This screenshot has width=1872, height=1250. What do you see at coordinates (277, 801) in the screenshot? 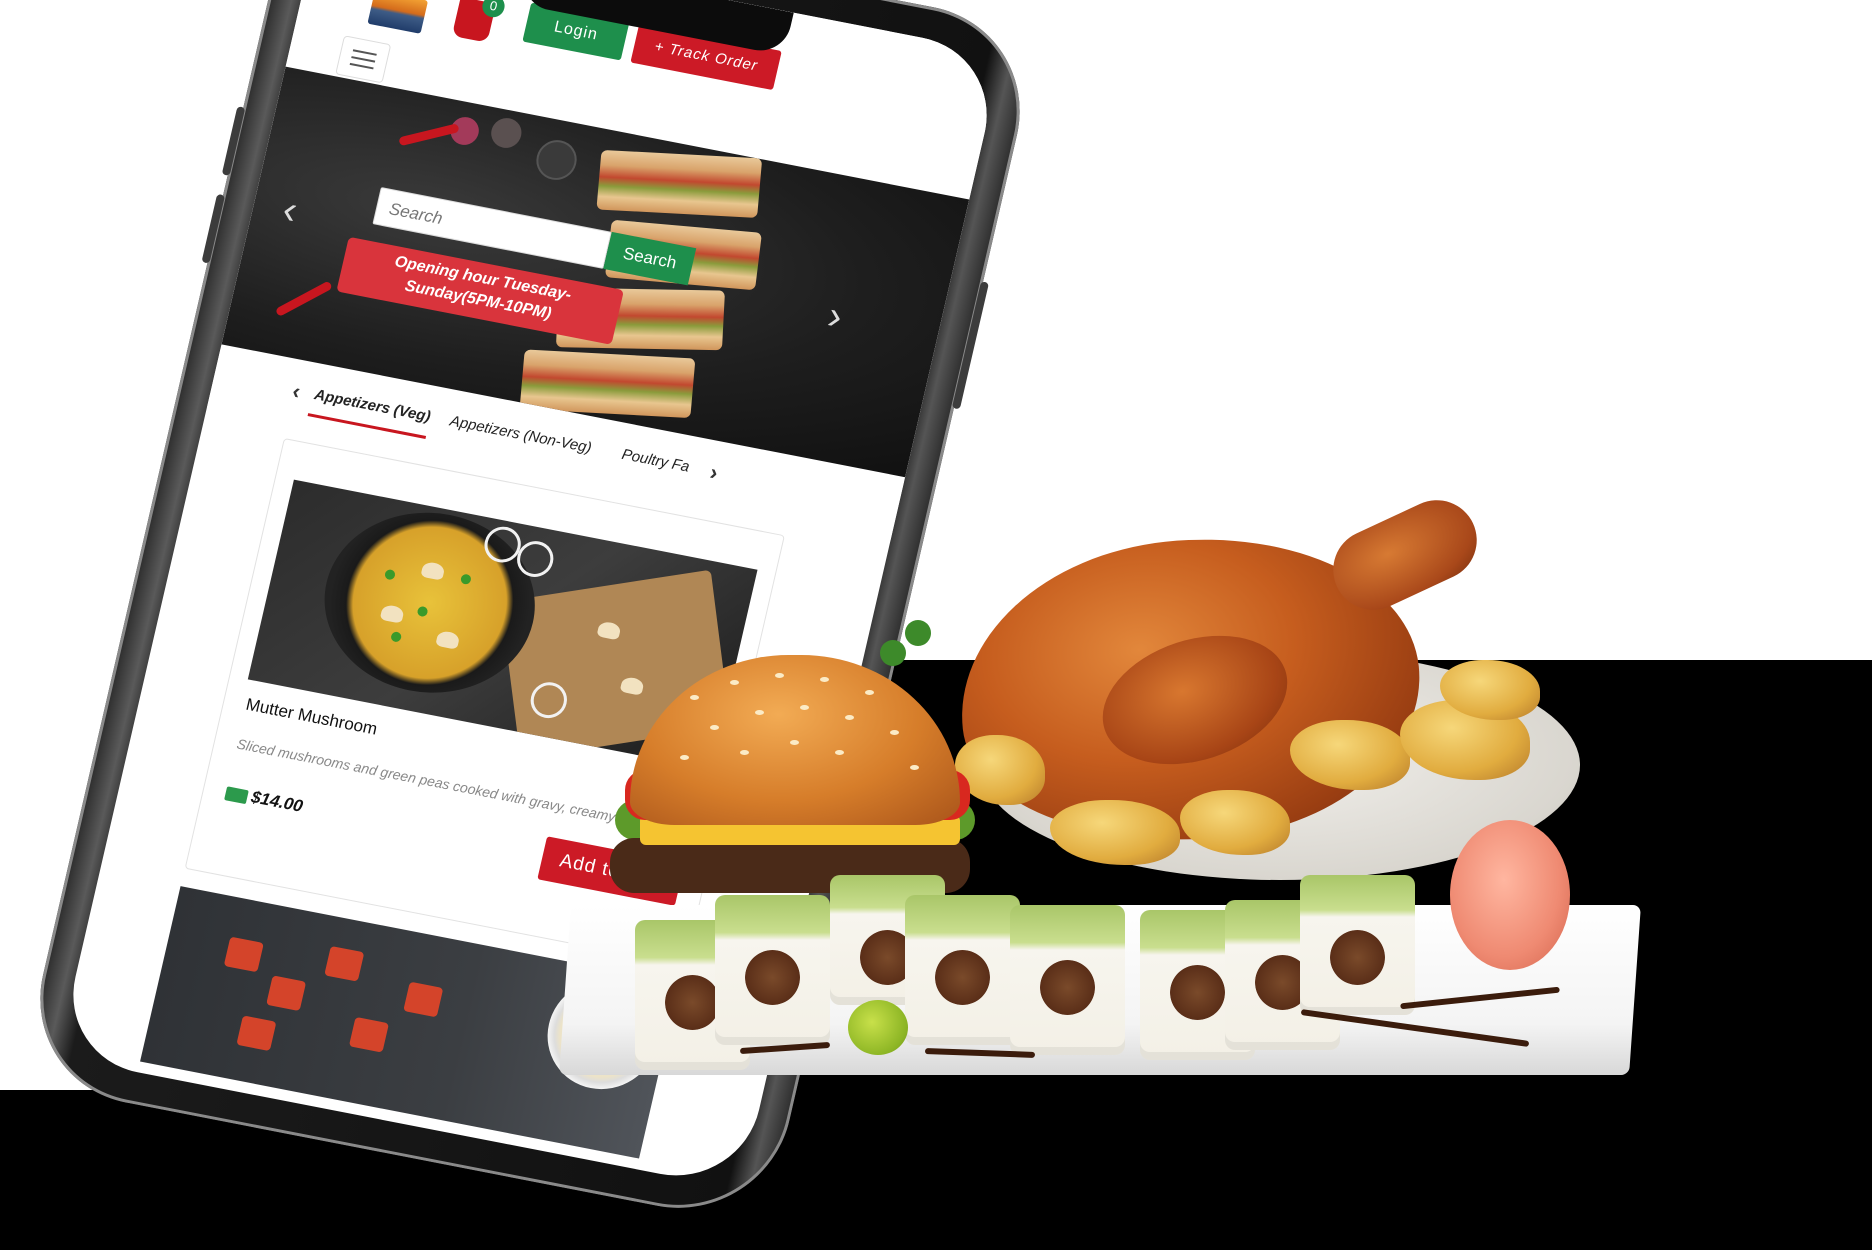
I see `menu-item-price: $14.00` at bounding box center [277, 801].